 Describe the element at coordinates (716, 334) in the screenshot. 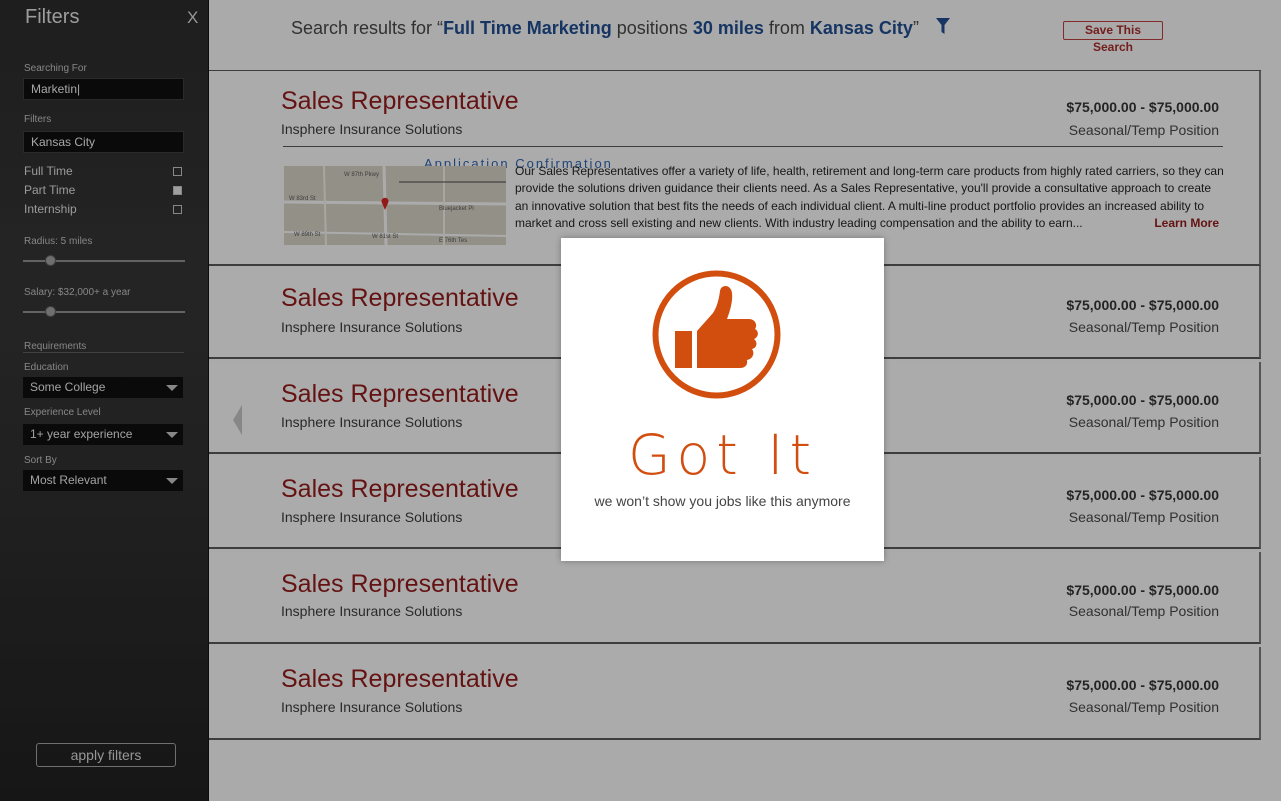

I see `thumbs-up-icon` at that location.